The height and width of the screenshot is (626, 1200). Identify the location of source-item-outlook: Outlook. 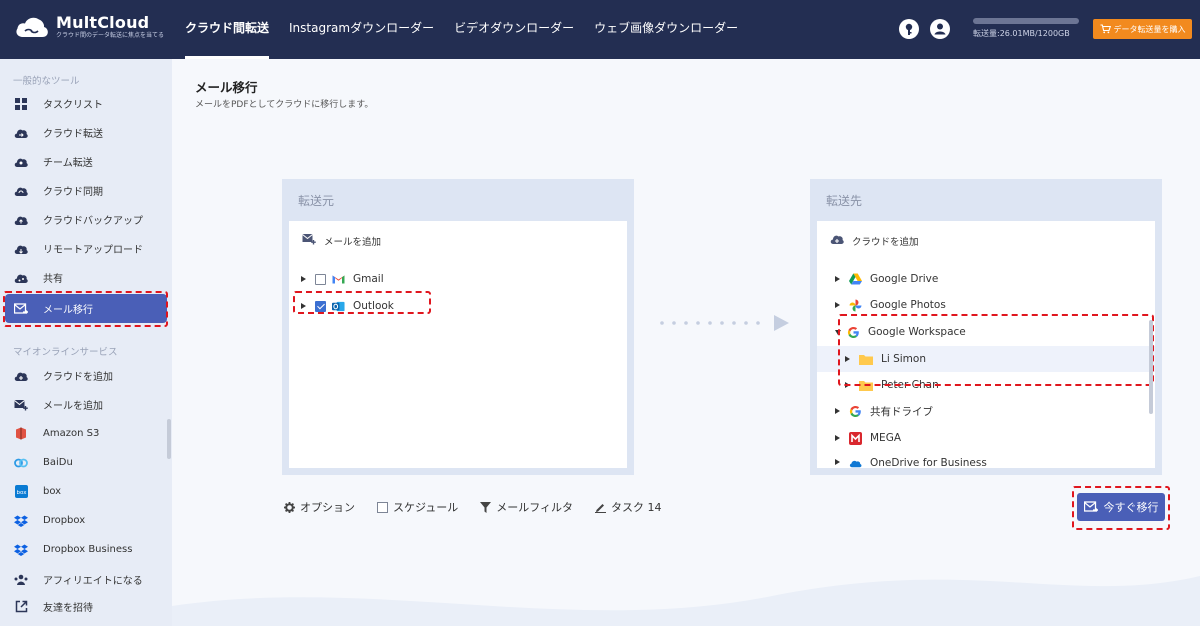
(458, 306).